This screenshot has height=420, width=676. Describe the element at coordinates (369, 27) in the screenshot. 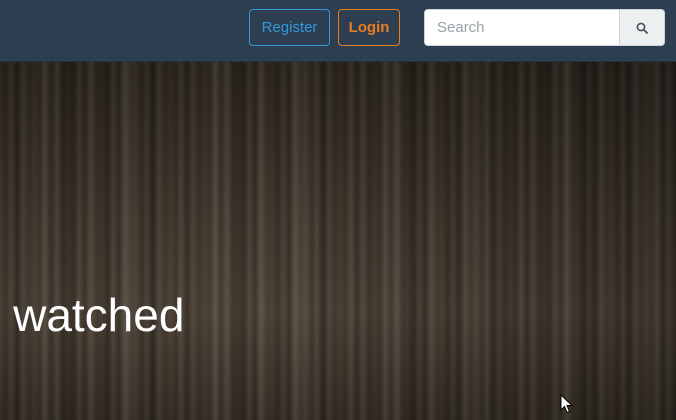

I see `login-button: Login` at that location.